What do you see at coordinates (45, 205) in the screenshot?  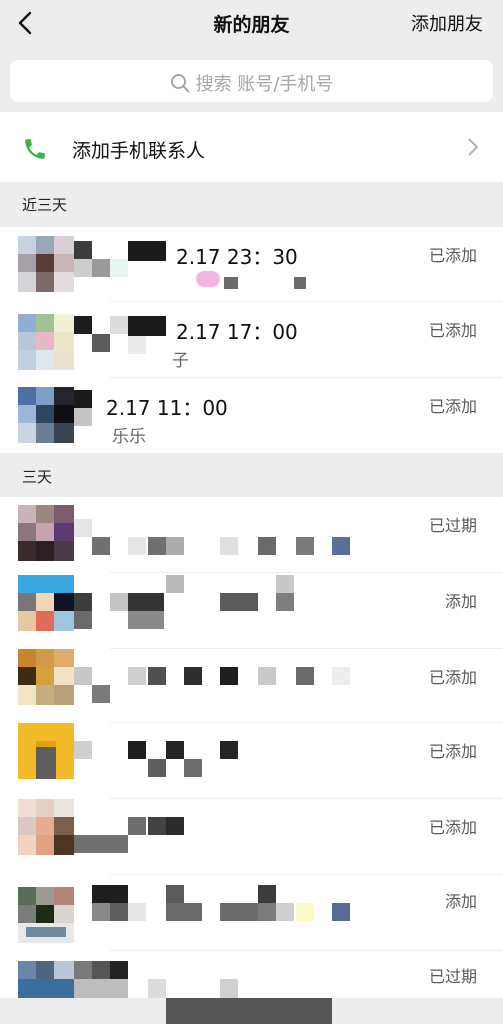 I see `section-label-recent: 近三天` at bounding box center [45, 205].